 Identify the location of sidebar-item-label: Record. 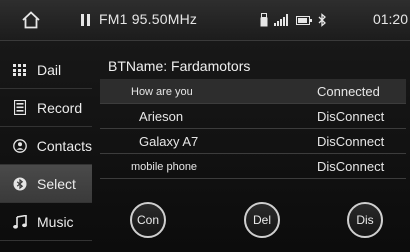
(60, 107).